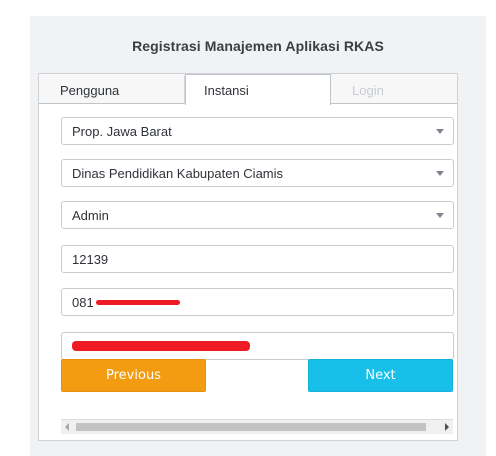 This screenshot has height=456, width=496. What do you see at coordinates (122, 131) in the screenshot?
I see `province-select-value: Prop. Jawa Barat` at bounding box center [122, 131].